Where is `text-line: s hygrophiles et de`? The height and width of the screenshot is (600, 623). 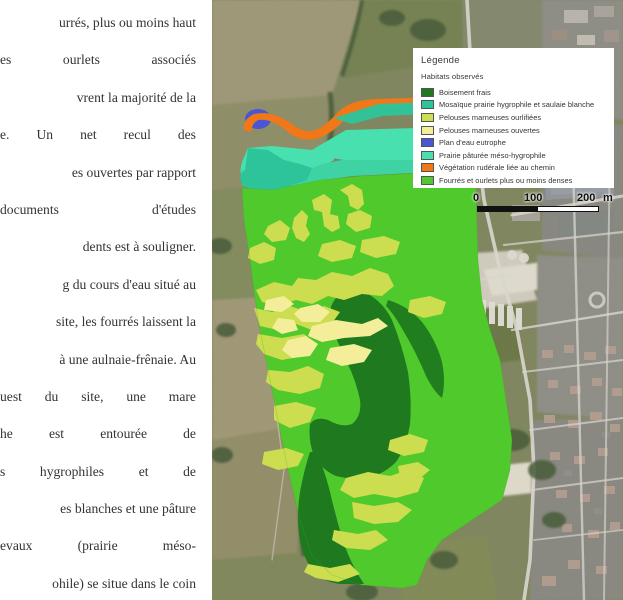 text-line: s hygrophiles et de is located at coordinates (99, 471).